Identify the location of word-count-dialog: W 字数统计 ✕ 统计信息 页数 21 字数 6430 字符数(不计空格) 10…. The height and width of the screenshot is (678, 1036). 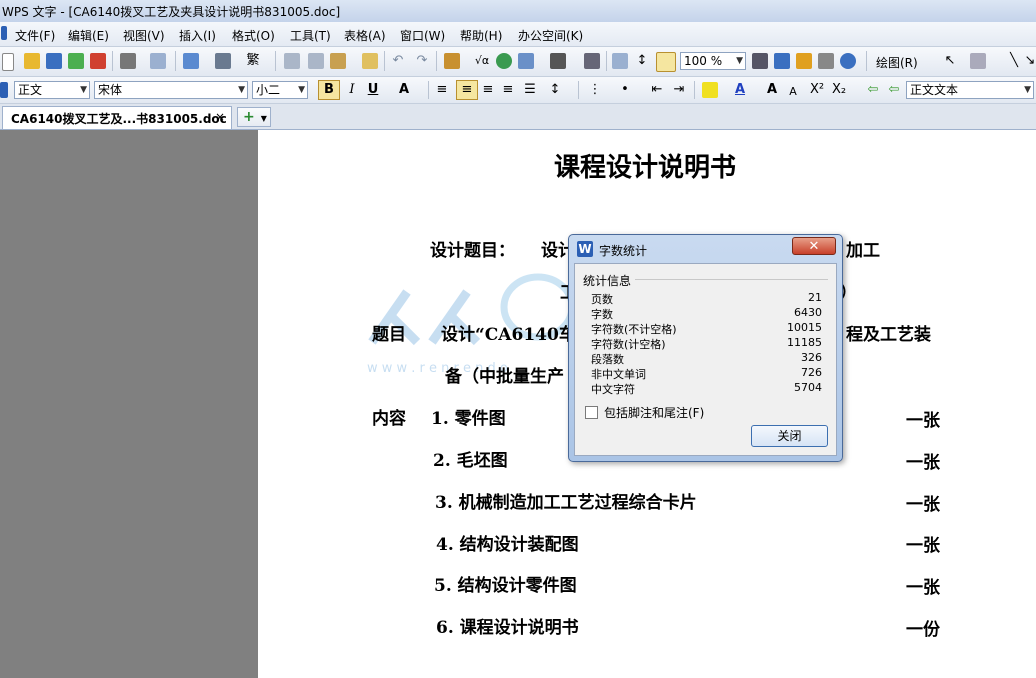
(705, 348).